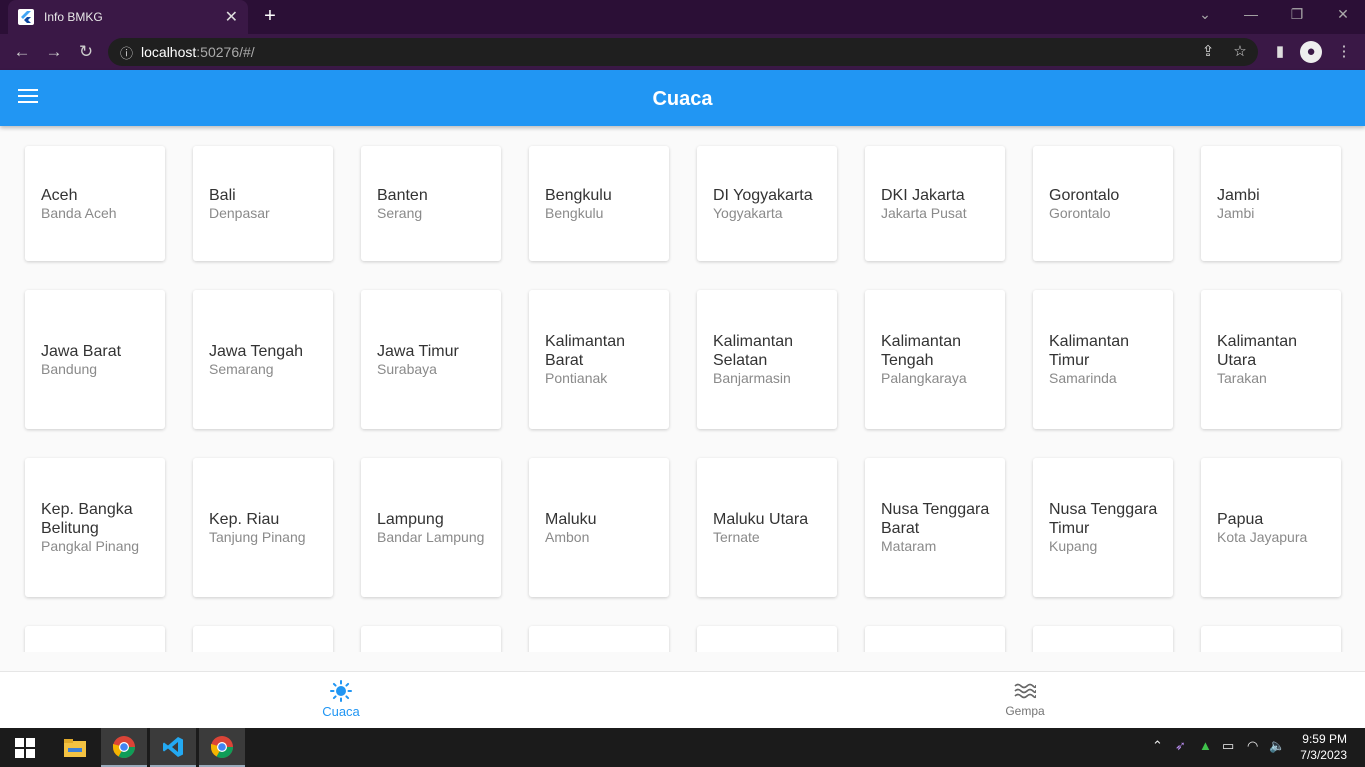 The height and width of the screenshot is (767, 1365). Describe the element at coordinates (1025, 711) in the screenshot. I see `nav-earthquake-label: Gempa` at that location.